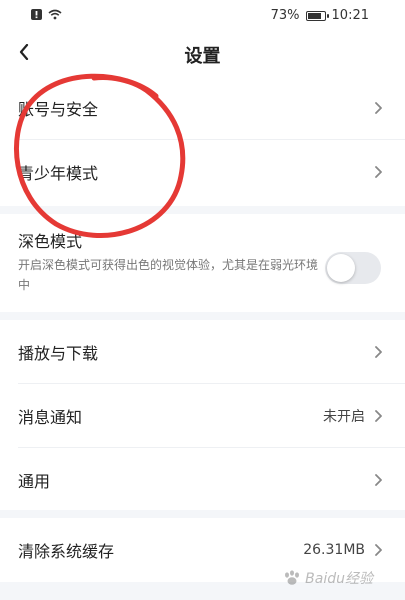 The height and width of the screenshot is (600, 405). Describe the element at coordinates (50, 417) in the screenshot. I see `settings-item-label: 消息通知` at that location.